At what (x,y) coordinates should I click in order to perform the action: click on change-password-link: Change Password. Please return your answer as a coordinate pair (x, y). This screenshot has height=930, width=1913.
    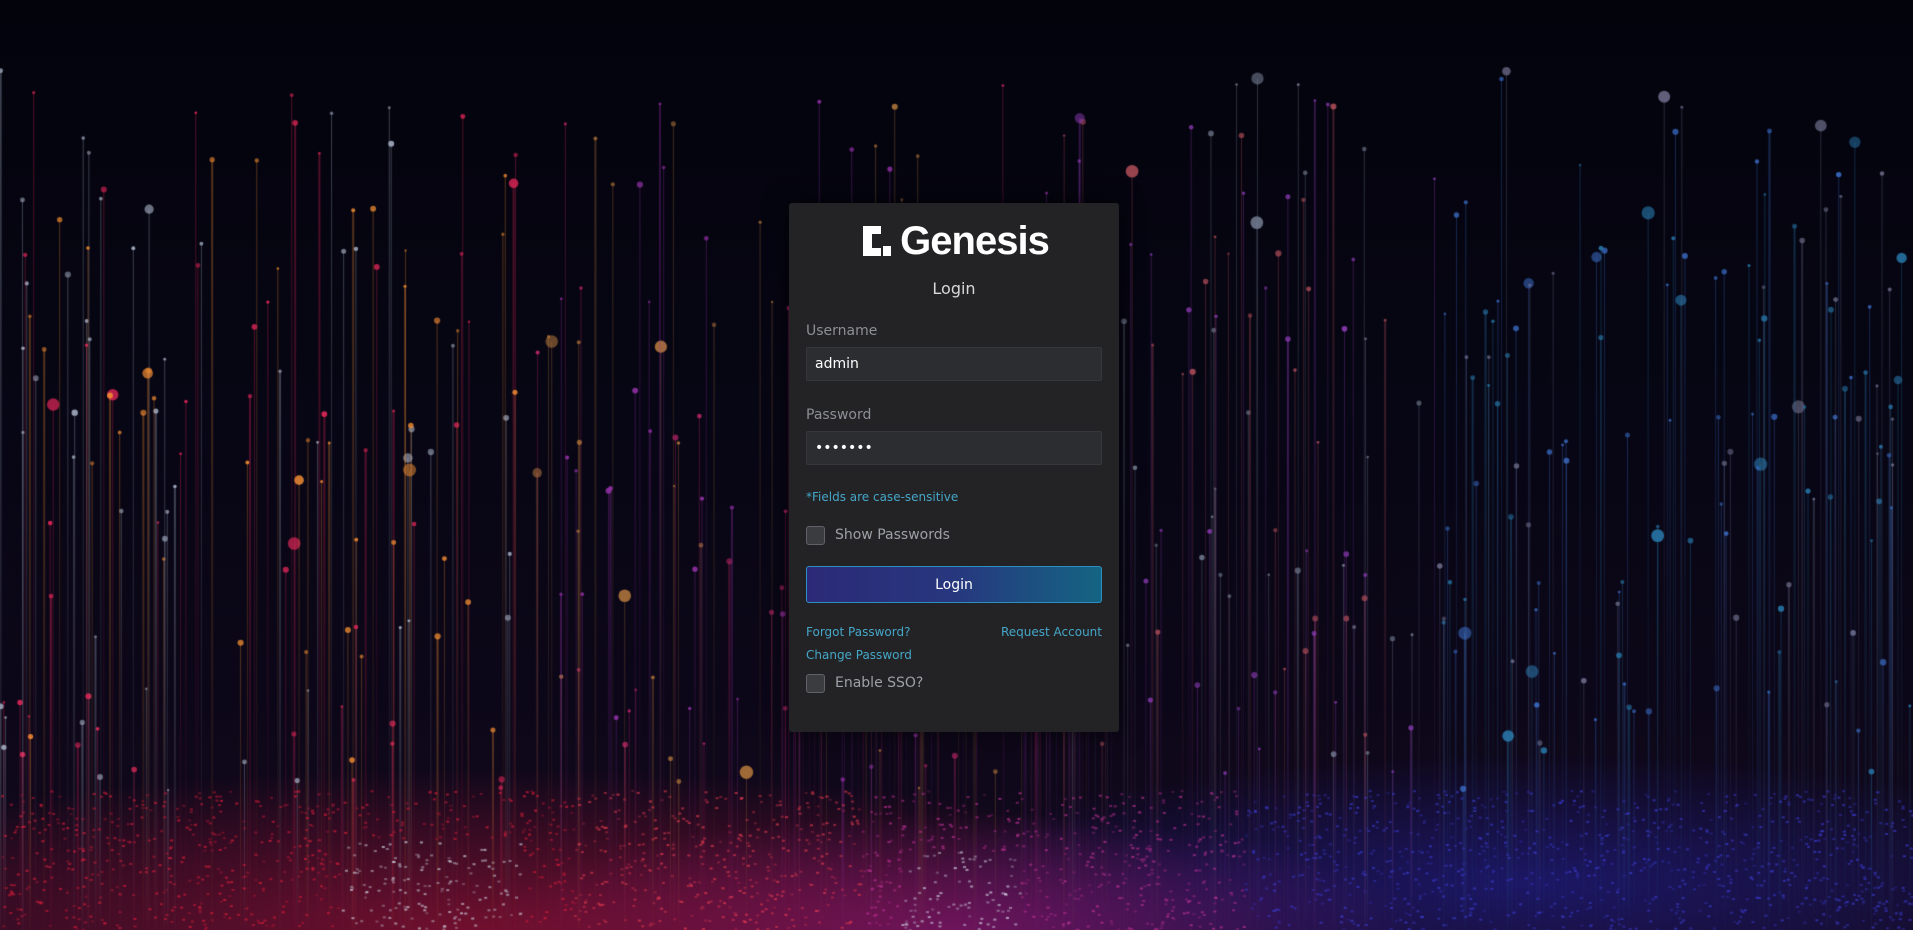
    Looking at the image, I should click on (859, 655).